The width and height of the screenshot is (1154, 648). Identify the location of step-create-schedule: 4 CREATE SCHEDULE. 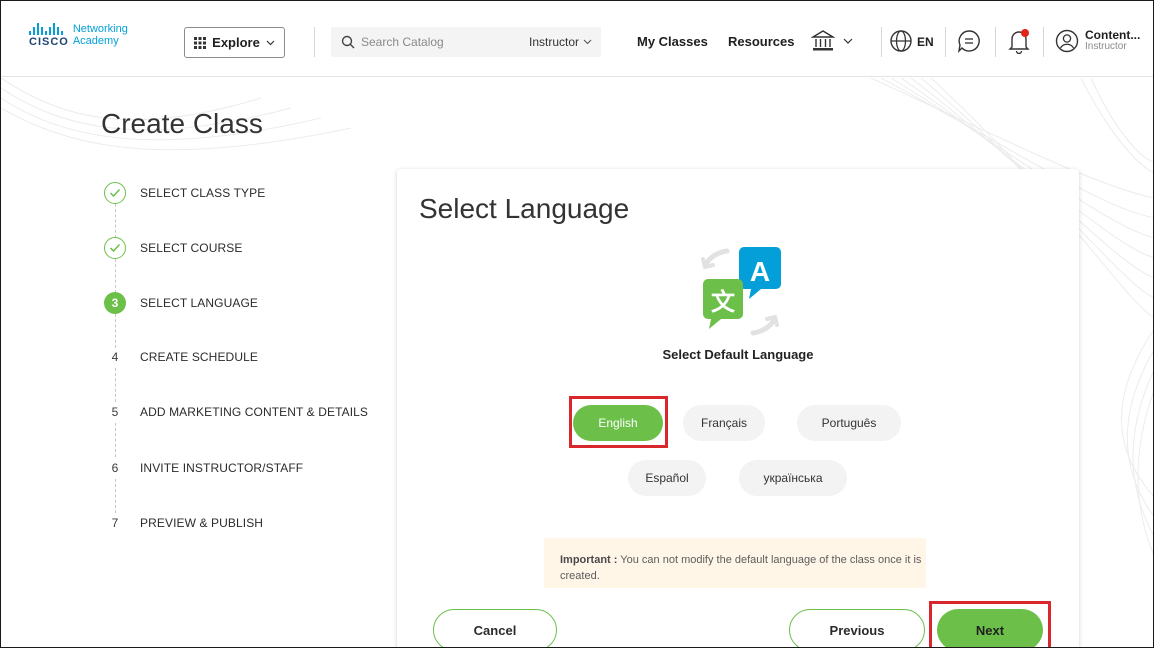
(181, 357).